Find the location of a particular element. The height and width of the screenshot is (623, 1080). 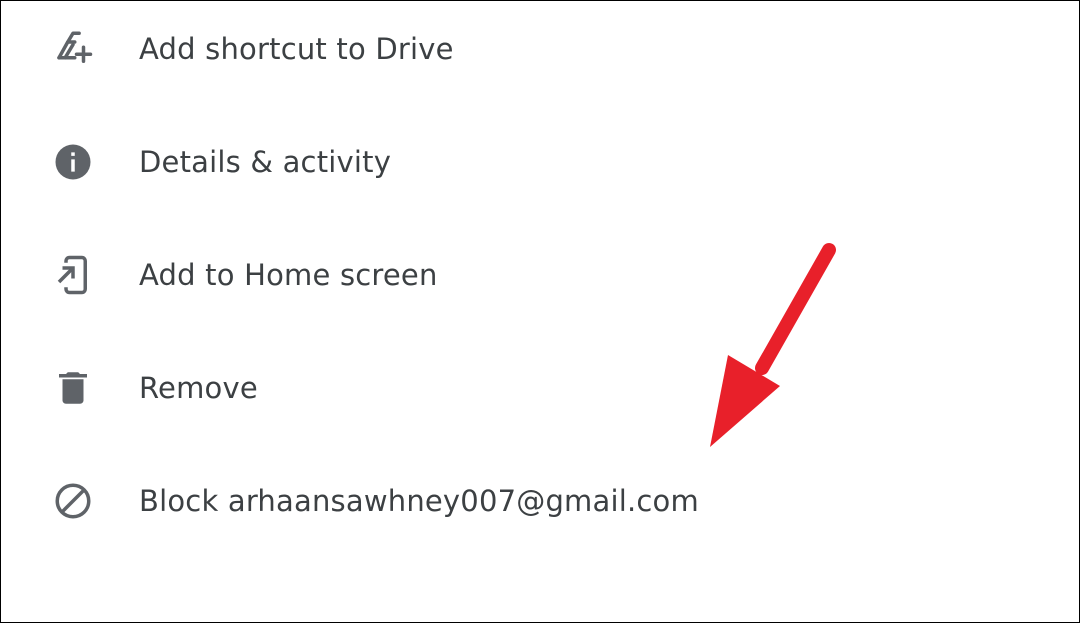

add-to-home-screen-icon is located at coordinates (73, 275).